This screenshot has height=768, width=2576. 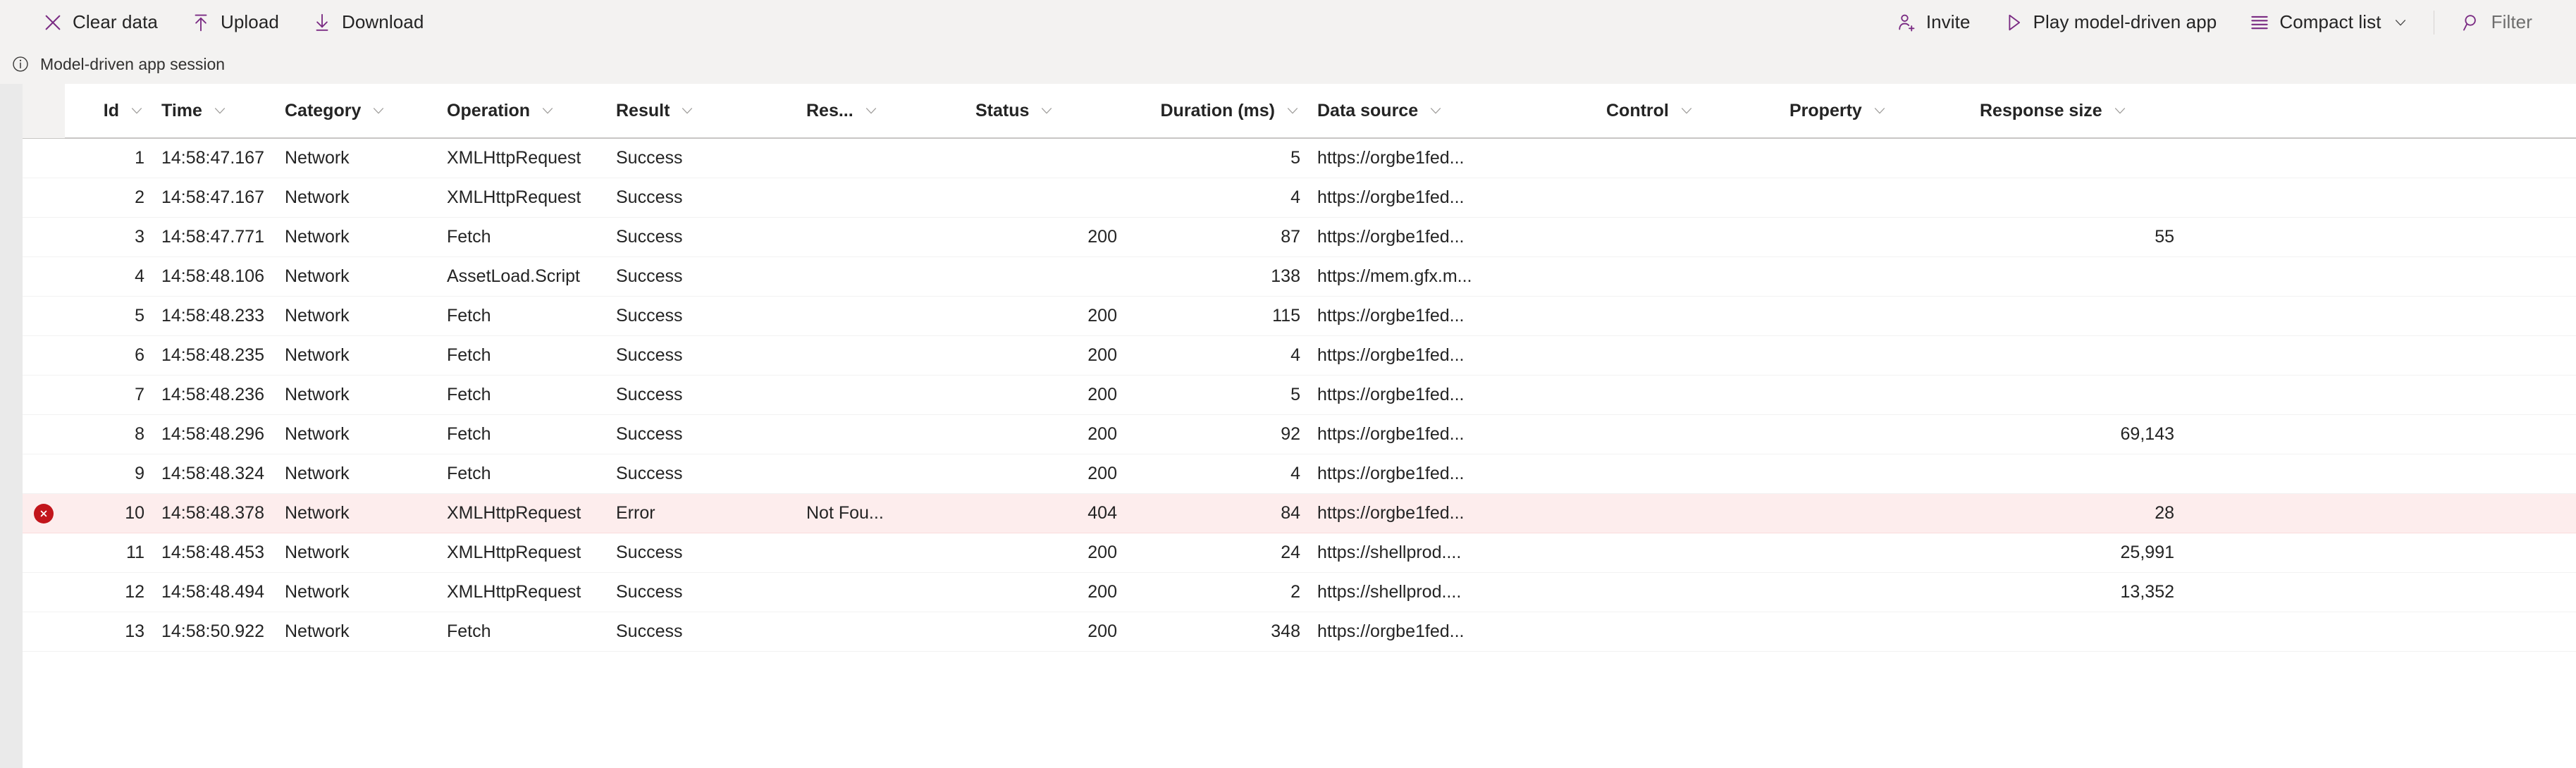 I want to click on info-circle-icon, so click(x=20, y=64).